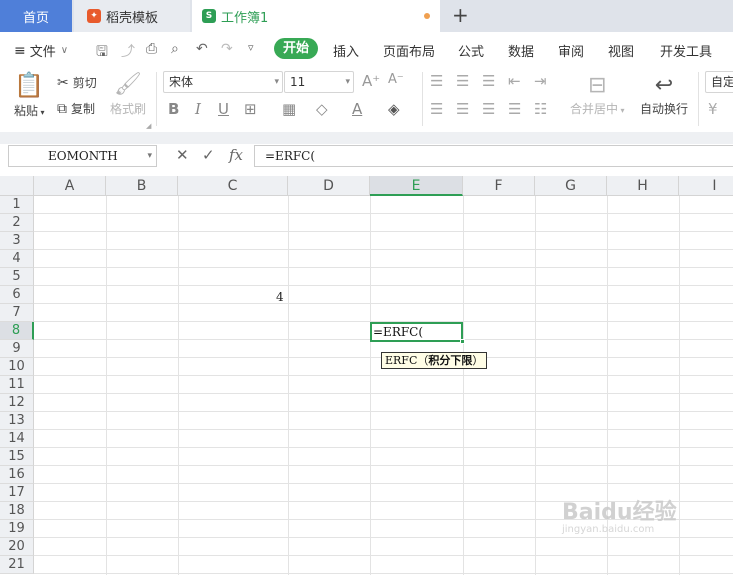  Describe the element at coordinates (17, 331) in the screenshot. I see `row-header: 8` at that location.